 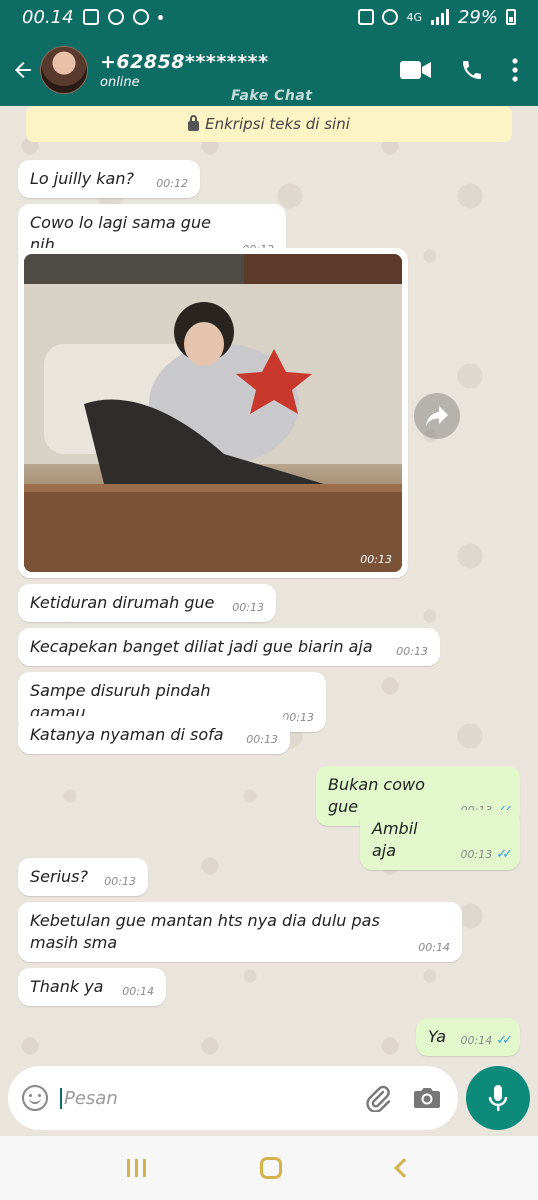 I want to click on gallery-notification-icon, so click(x=90, y=17).